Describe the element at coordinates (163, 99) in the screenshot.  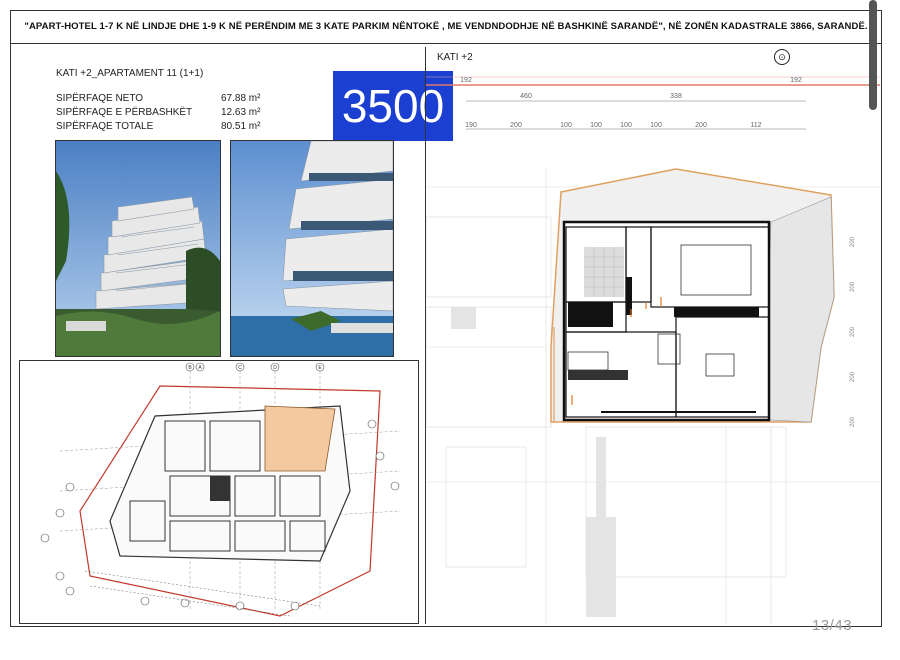
I see `area-row-net: SIPËRFAQE NETO 67.88 m²` at that location.